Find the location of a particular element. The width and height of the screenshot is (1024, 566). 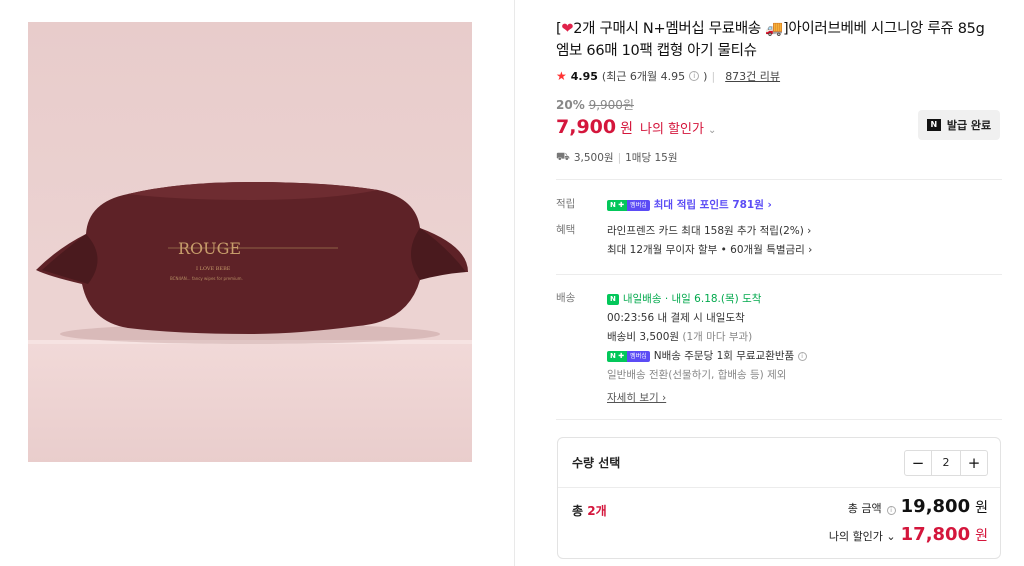

card-benefit-link: 라인프렌즈 카드 최대 158원 추가 적립(2%) › is located at coordinates (804, 231).